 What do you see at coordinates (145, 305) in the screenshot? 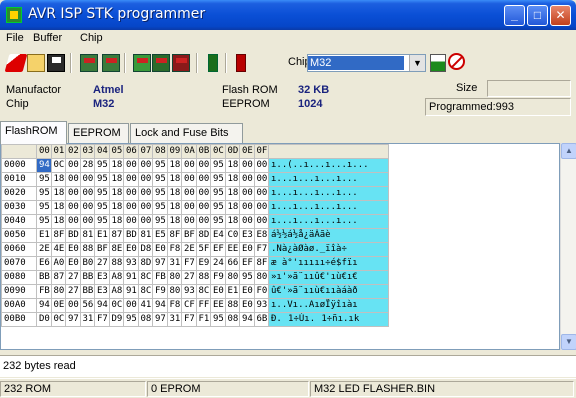
I see `hex-byte-cell: 41` at bounding box center [145, 305].